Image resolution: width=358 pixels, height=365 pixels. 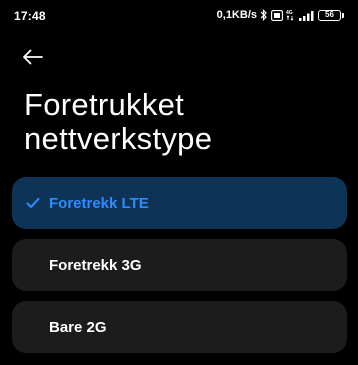 I want to click on option-label: Bare 2G, so click(x=78, y=327).